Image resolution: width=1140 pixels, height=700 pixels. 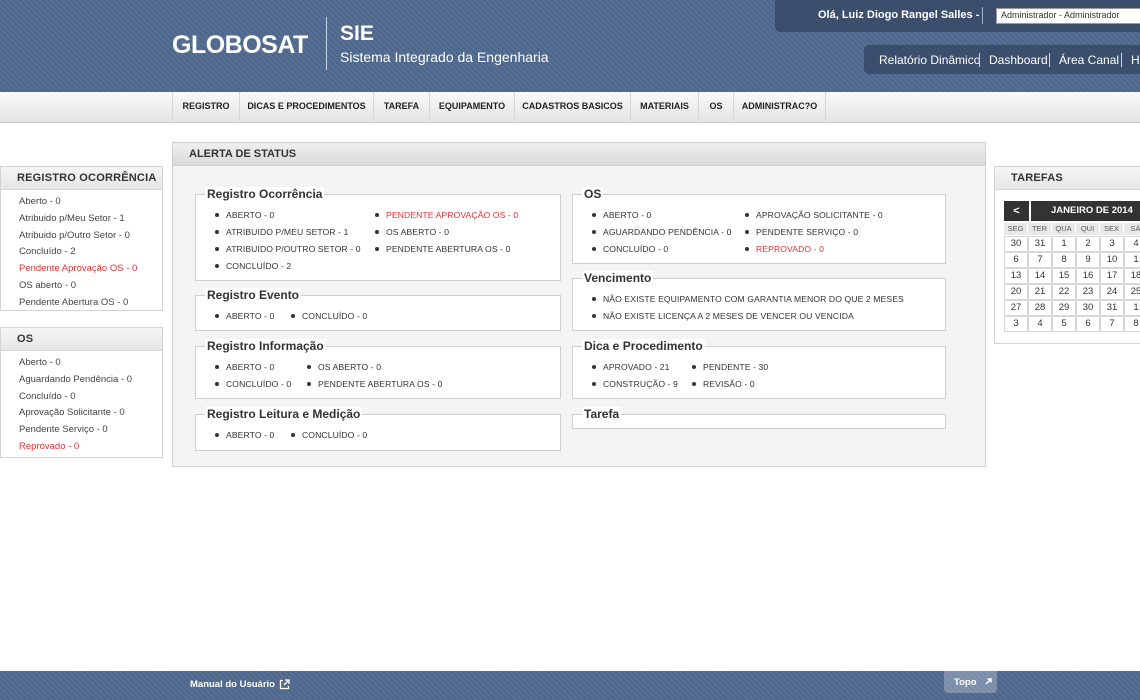 I want to click on calendar-day: 13, so click(x=1016, y=276).